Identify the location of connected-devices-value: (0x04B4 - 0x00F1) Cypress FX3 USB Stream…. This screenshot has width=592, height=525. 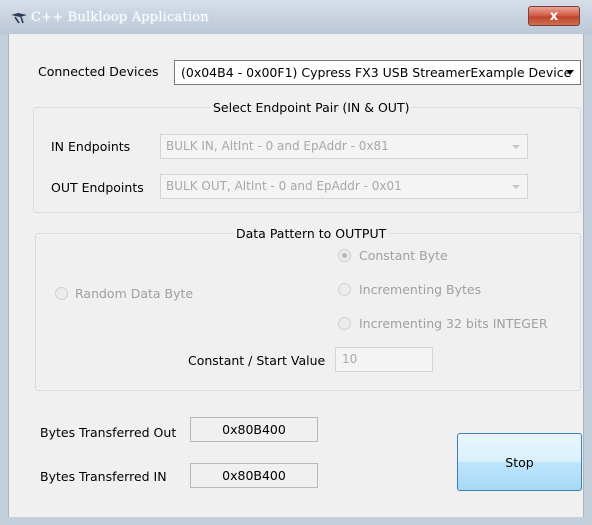
(376, 72).